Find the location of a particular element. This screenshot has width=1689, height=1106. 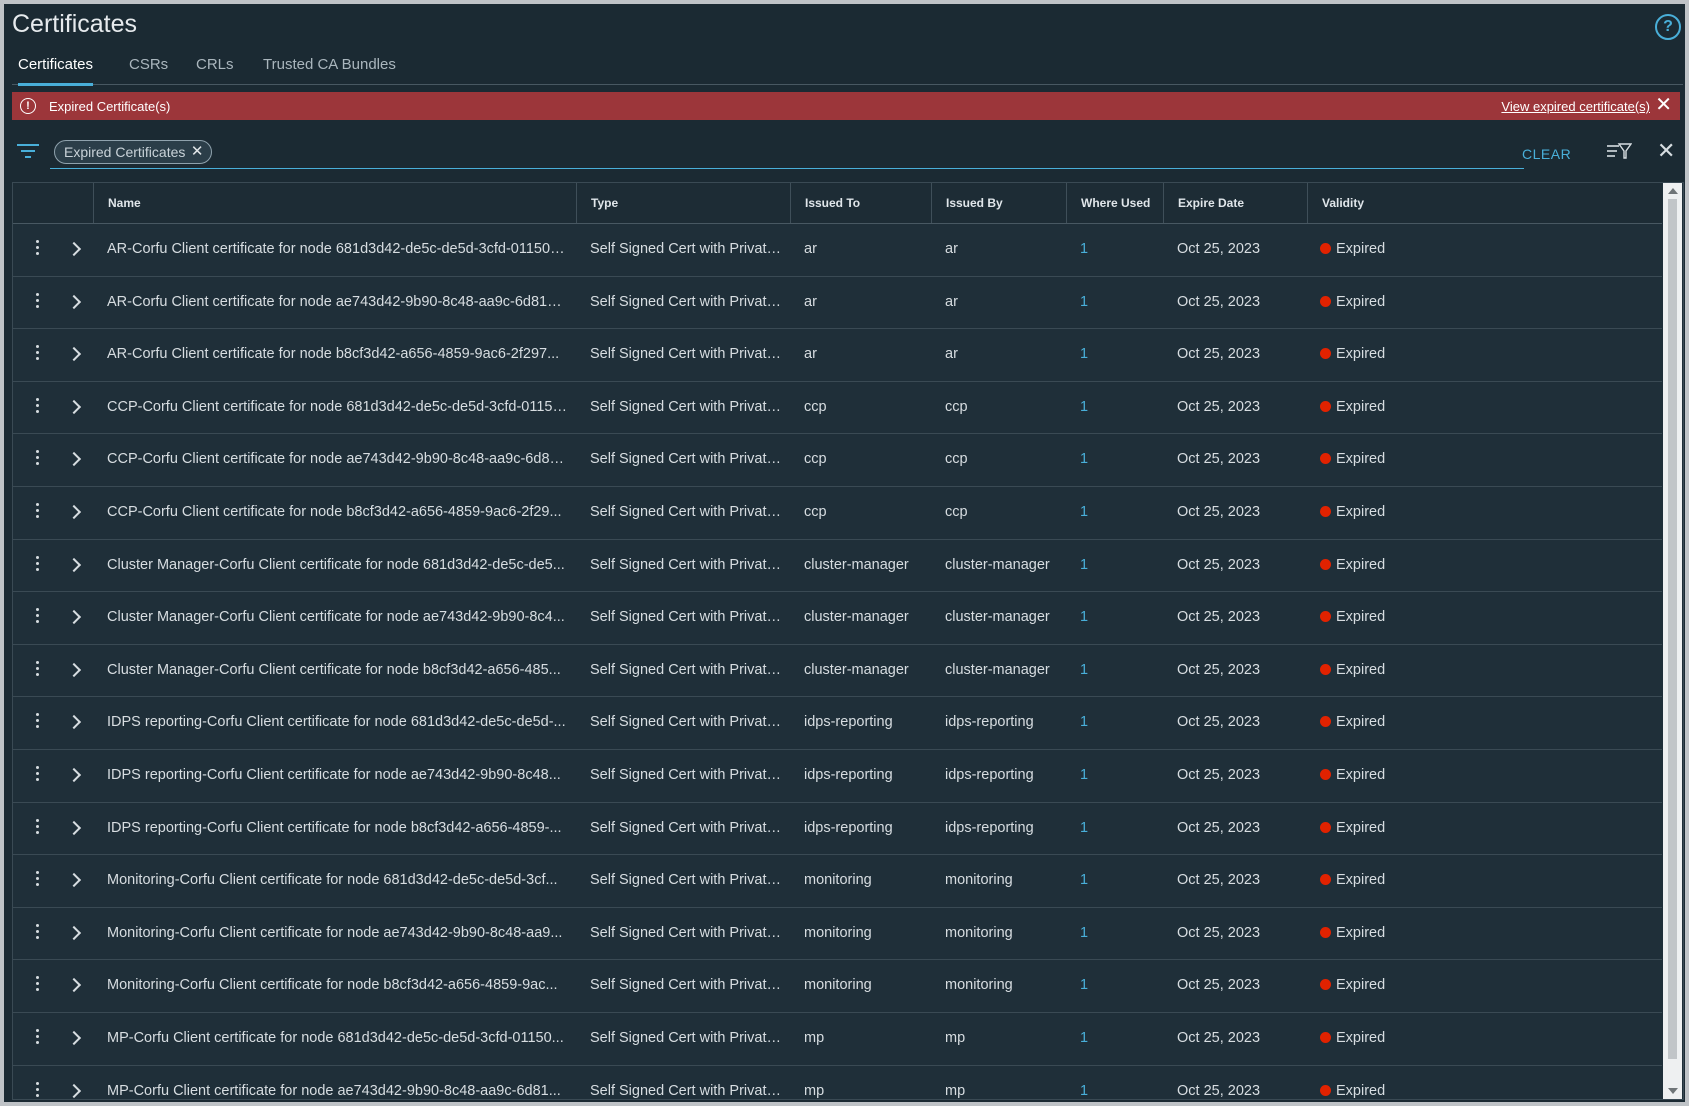

alert-text: Expired Certificate(s) is located at coordinates (110, 106).